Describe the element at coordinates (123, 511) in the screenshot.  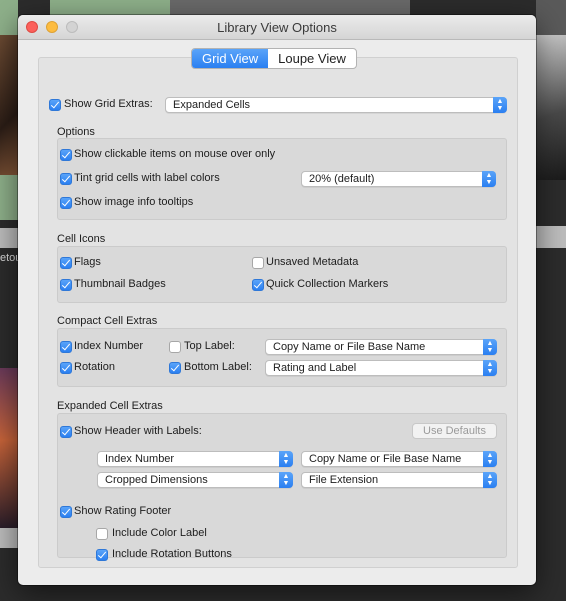
I see `show-rating-footer-label: Show Rating Footer` at that location.